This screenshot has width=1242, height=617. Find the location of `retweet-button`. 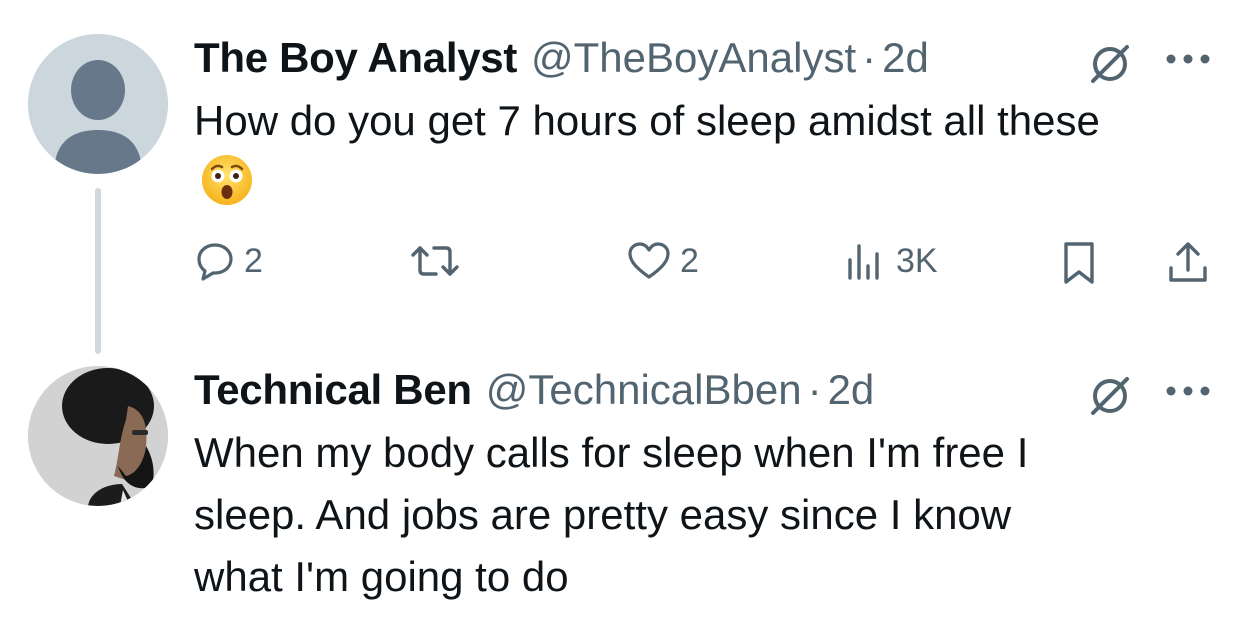

retweet-button is located at coordinates (435, 261).